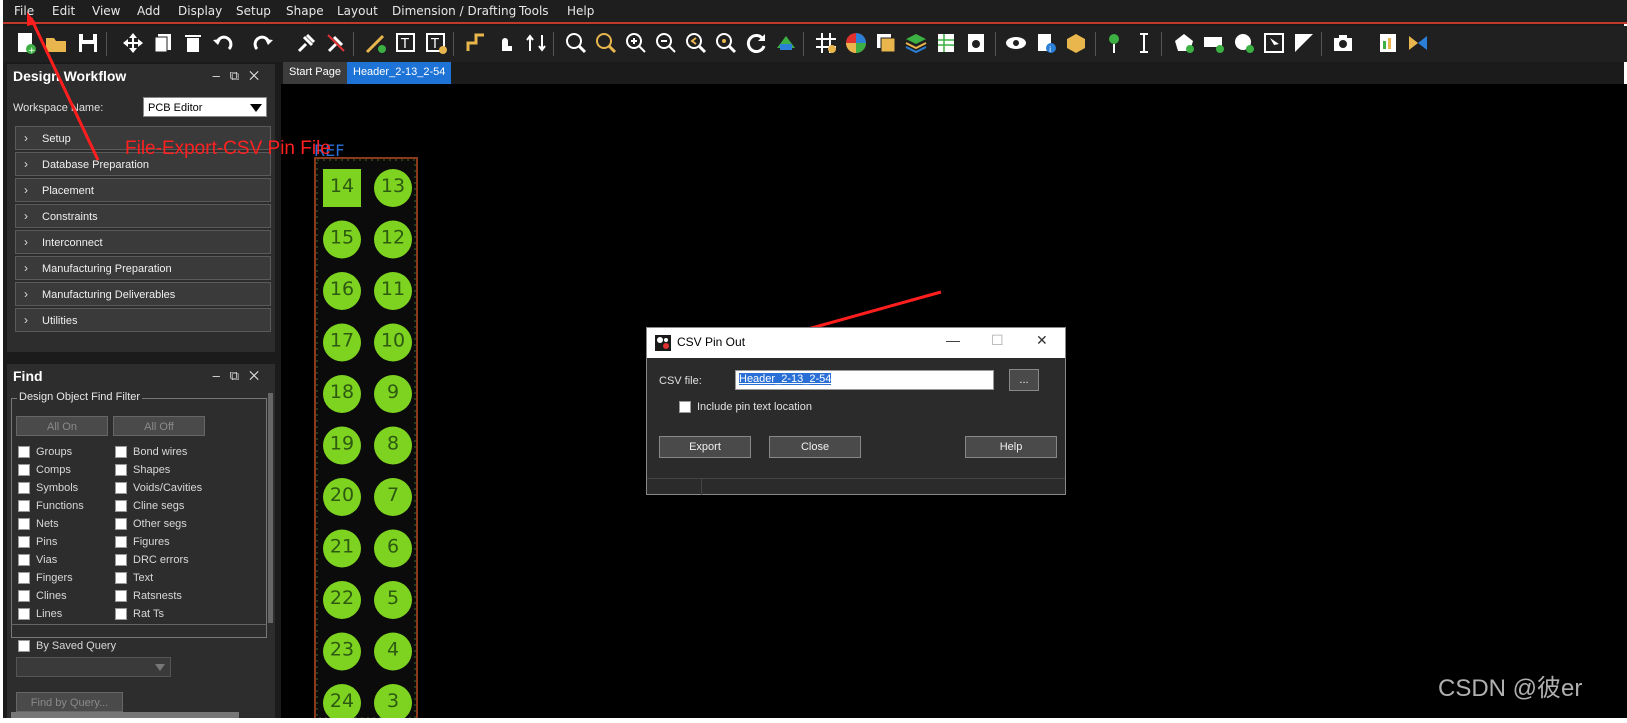 This screenshot has width=1627, height=723. Describe the element at coordinates (1042, 340) in the screenshot. I see `close-icon: ✕` at that location.